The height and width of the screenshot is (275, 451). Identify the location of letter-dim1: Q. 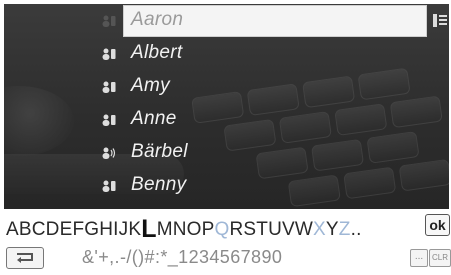
(222, 229).